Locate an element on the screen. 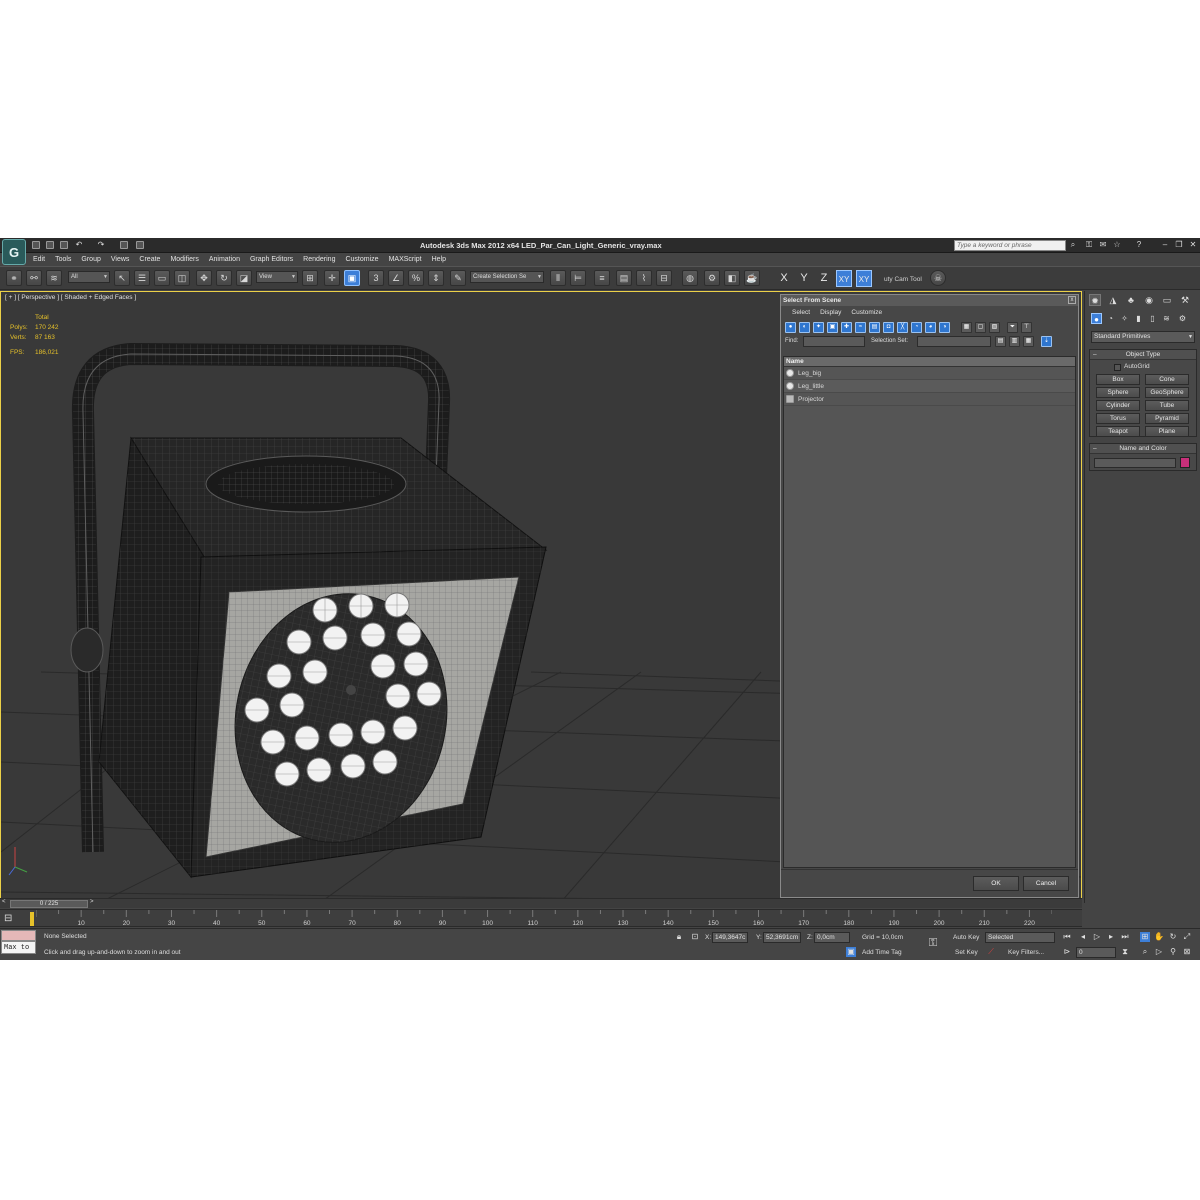 The width and height of the screenshot is (1200, 1200). axis-y-button: Y is located at coordinates (804, 278).